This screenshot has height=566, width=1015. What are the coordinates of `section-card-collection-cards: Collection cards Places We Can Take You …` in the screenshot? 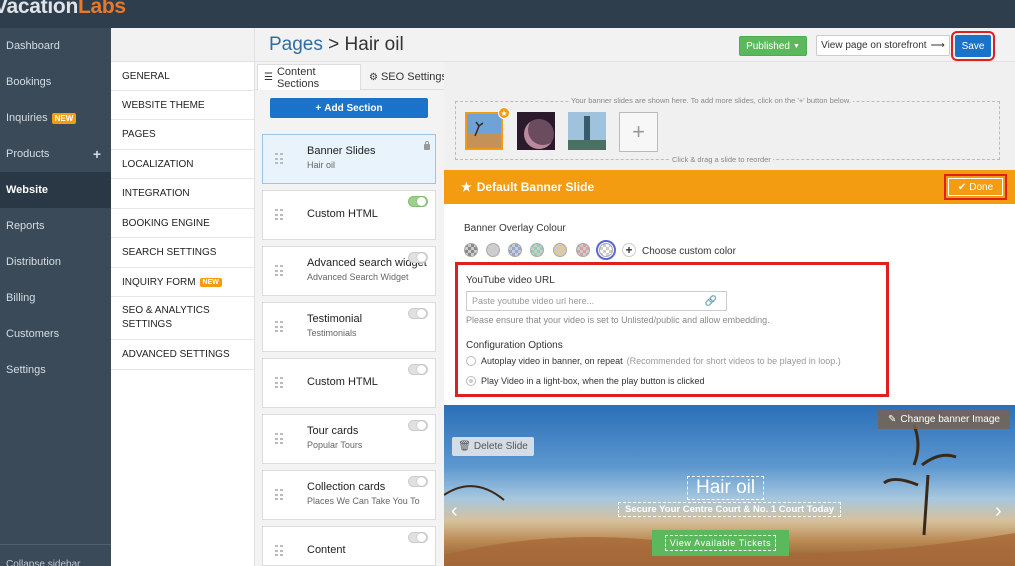 It's located at (349, 495).